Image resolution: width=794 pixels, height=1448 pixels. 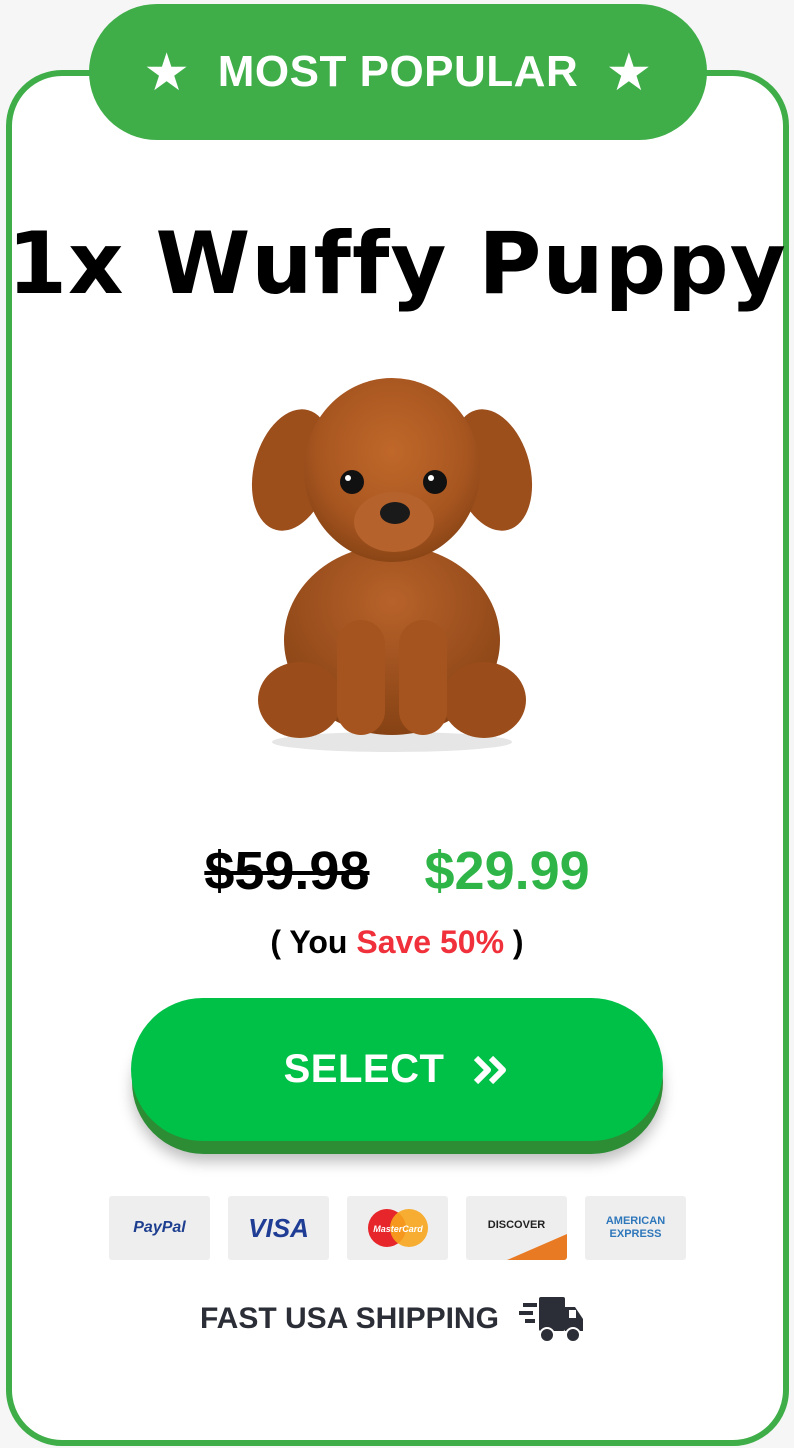 What do you see at coordinates (364, 1069) in the screenshot?
I see `select-button-label: SELECT` at bounding box center [364, 1069].